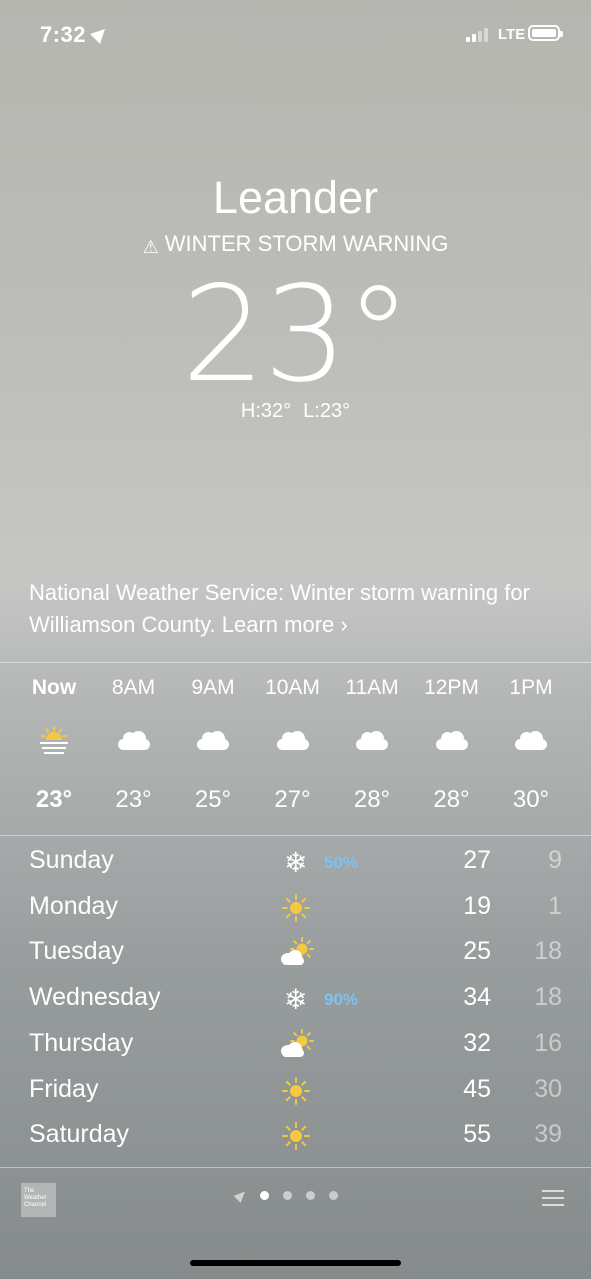 Image resolution: width=591 pixels, height=1279 pixels. Describe the element at coordinates (555, 905) in the screenshot. I see `low-temp: 1` at that location.